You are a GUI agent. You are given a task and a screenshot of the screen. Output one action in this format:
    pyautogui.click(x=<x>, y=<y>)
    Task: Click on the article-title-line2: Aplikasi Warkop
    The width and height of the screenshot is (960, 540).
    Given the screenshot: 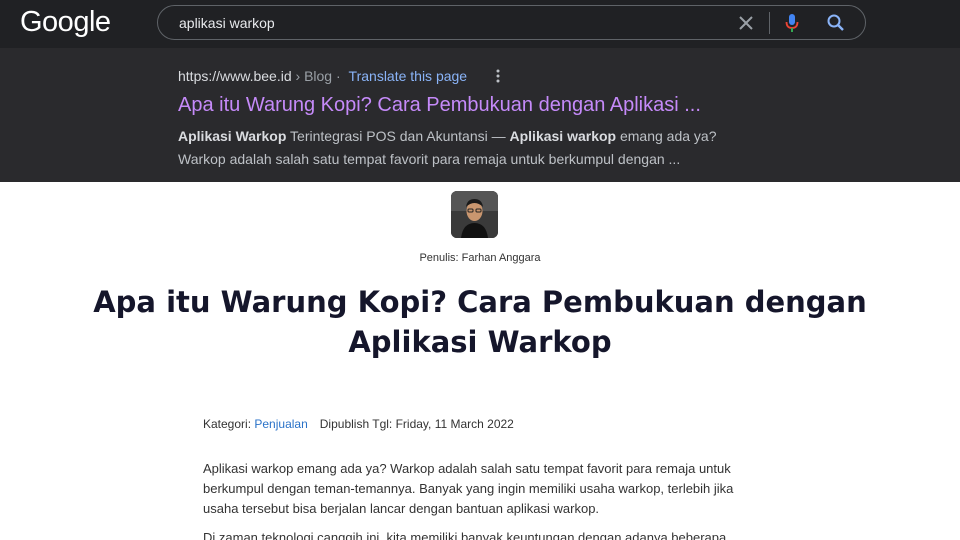 What is the action you would take?
    pyautogui.click(x=480, y=342)
    